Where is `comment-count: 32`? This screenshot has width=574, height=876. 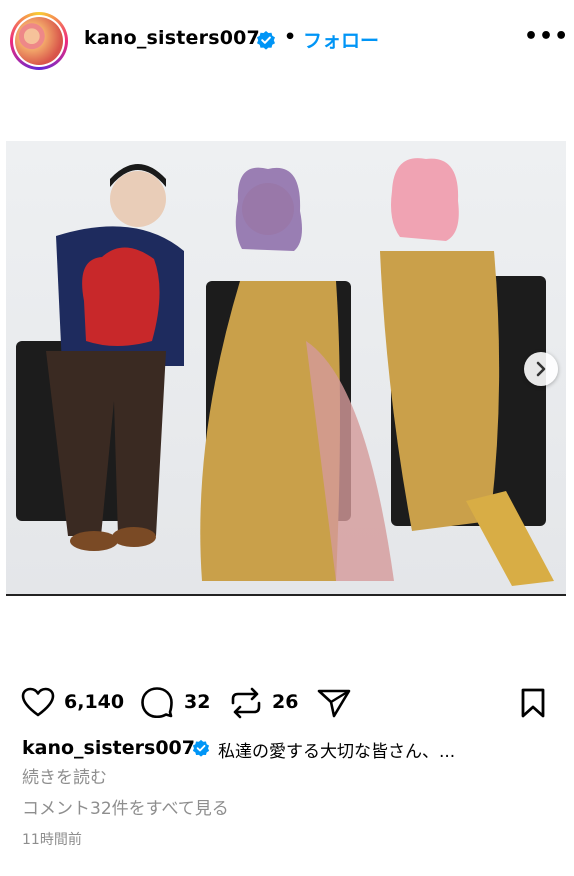
comment-count: 32 is located at coordinates (197, 702).